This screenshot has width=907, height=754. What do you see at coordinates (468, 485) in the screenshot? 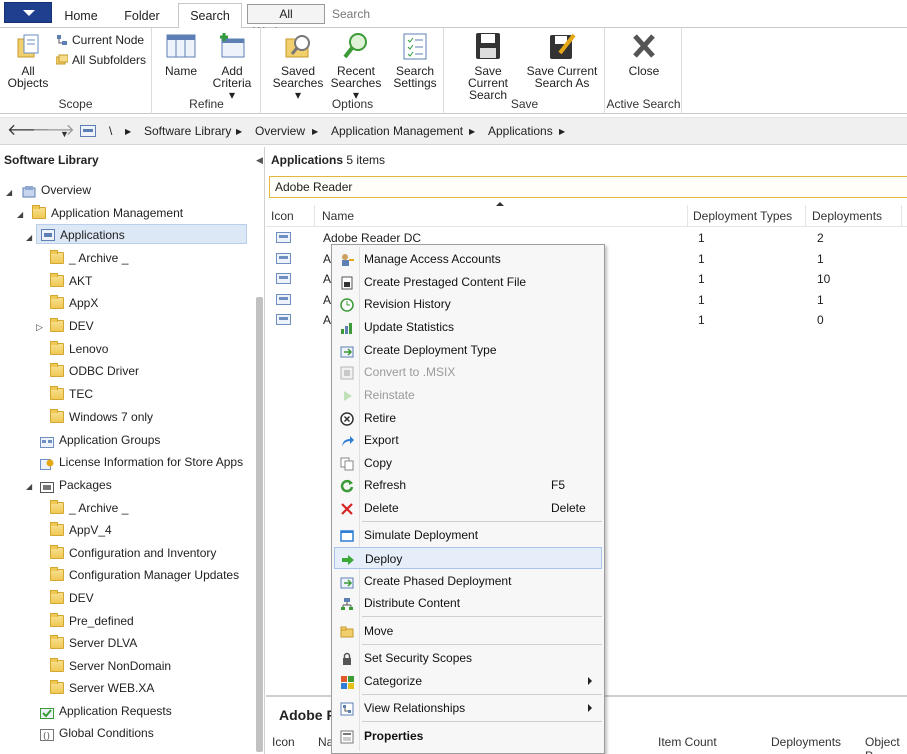
I see `menu-item-refresh: Refresh F5` at bounding box center [468, 485].